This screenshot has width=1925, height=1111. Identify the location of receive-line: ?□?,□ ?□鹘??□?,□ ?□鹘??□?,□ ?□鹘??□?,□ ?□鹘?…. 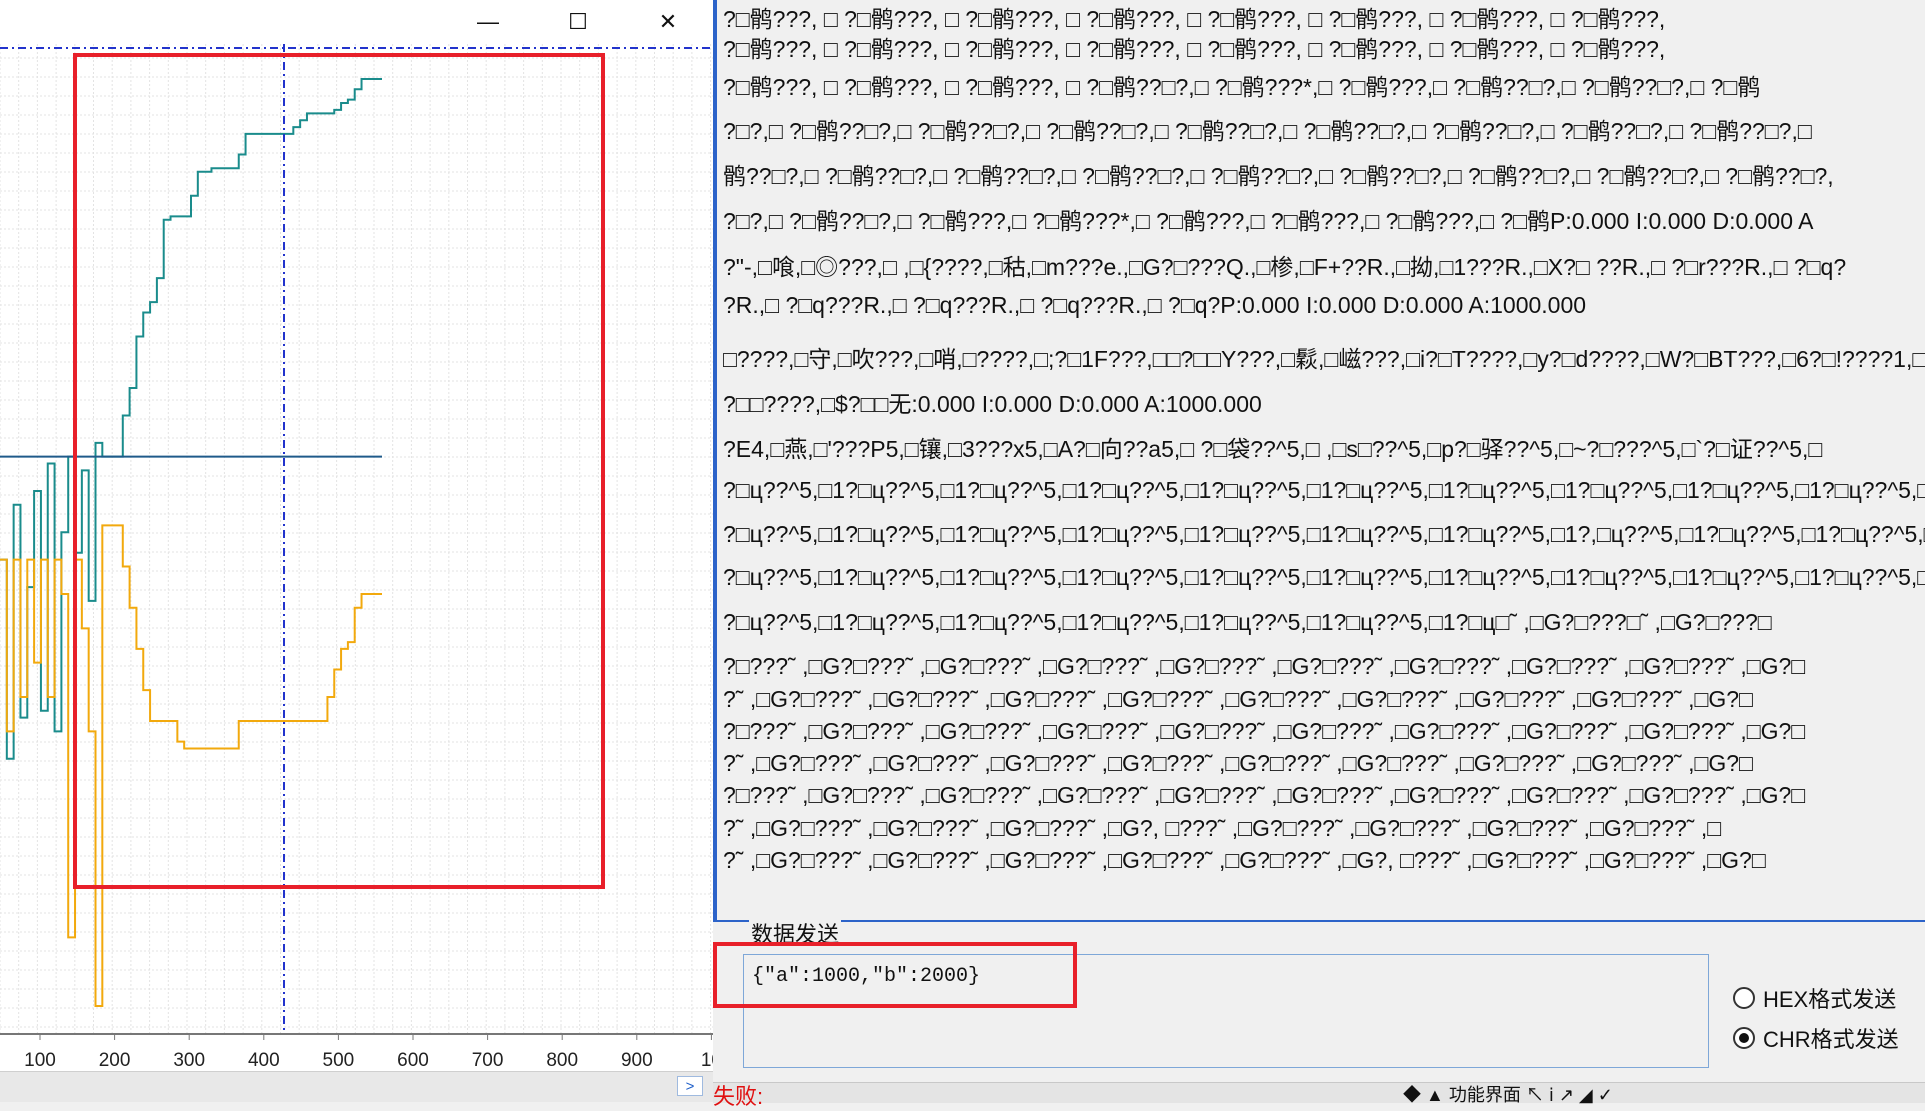
(1267, 131).